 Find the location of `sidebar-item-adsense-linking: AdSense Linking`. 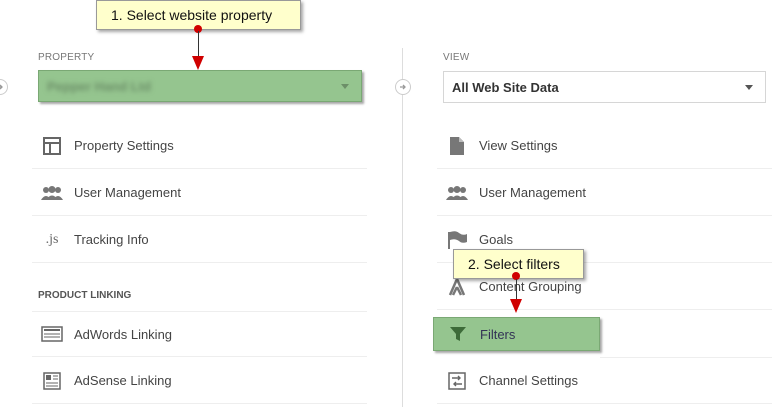

sidebar-item-adsense-linking: AdSense Linking is located at coordinates (199, 381).